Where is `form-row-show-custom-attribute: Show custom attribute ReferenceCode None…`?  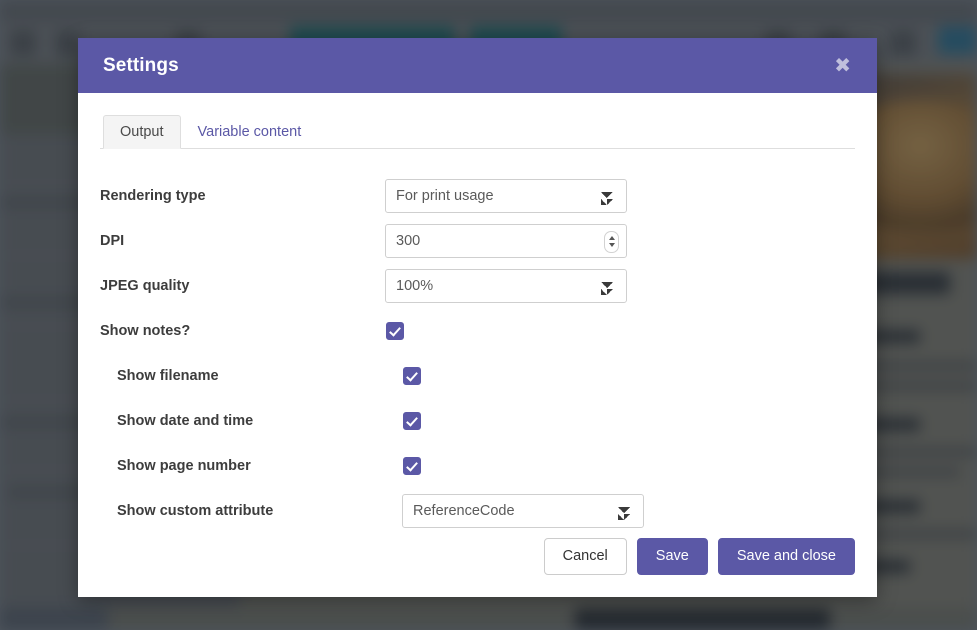
form-row-show-custom-attribute: Show custom attribute ReferenceCode None… is located at coordinates (477, 510).